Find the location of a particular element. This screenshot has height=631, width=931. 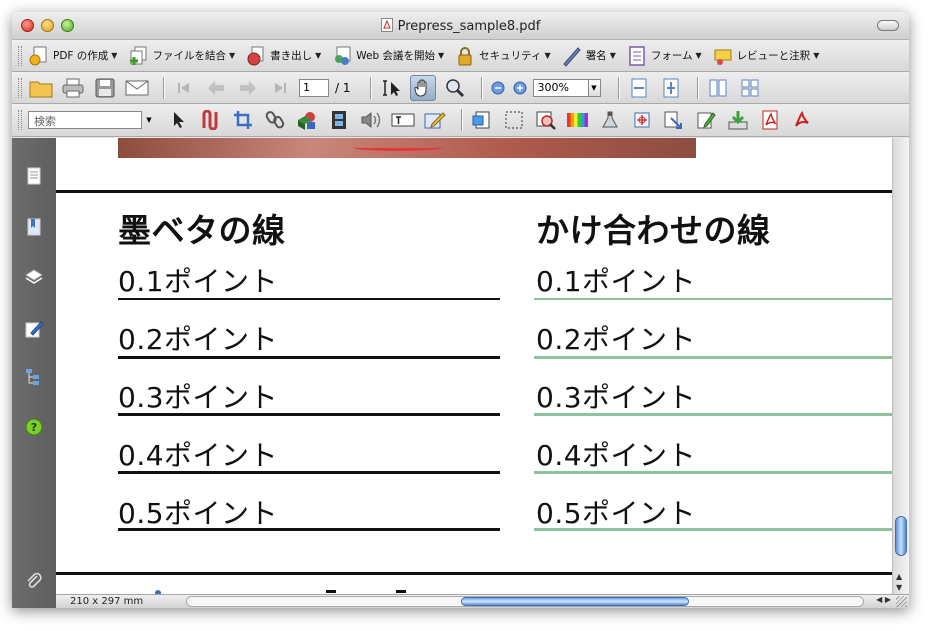

reading-order-icon is located at coordinates (210, 120).